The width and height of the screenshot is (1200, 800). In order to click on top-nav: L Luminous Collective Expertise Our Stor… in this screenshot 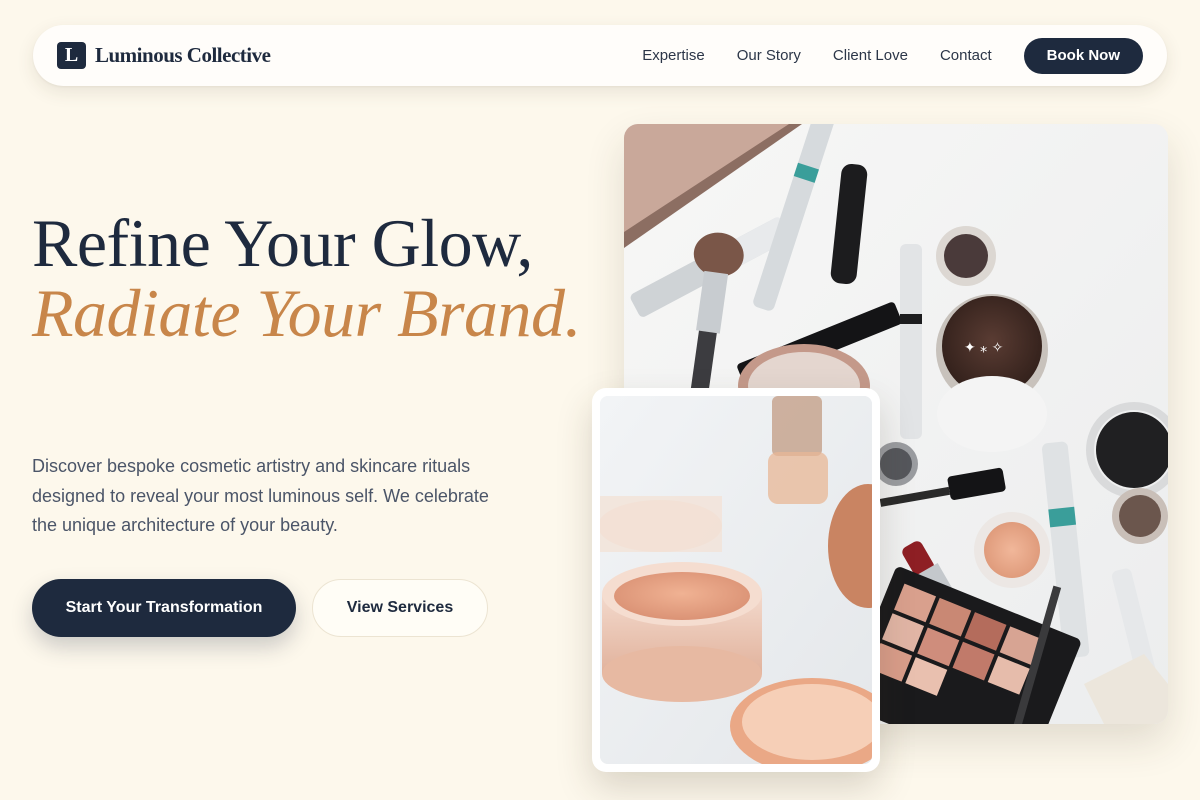, I will do `click(600, 55)`.